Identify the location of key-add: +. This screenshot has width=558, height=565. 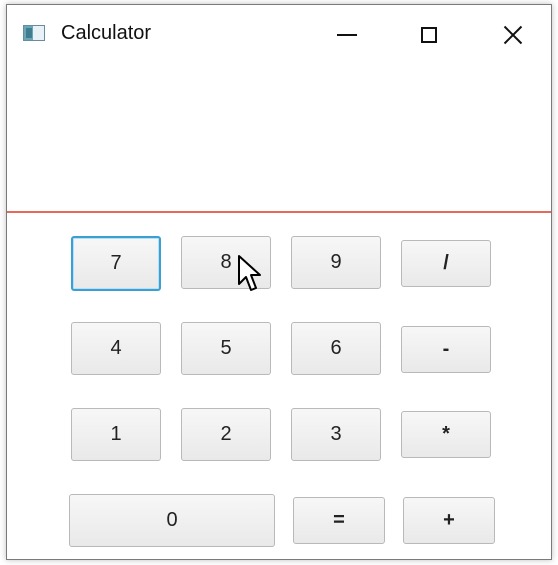
(449, 520).